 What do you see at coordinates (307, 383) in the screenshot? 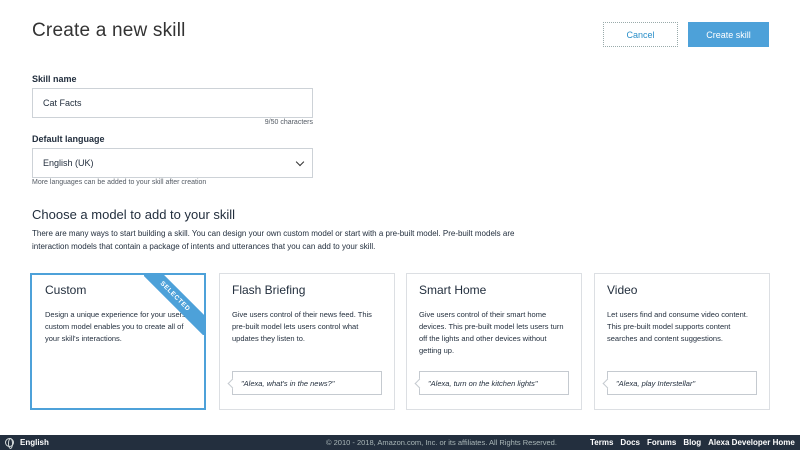
I see `sample-utterance: "Alexa, what's in the news?"` at bounding box center [307, 383].